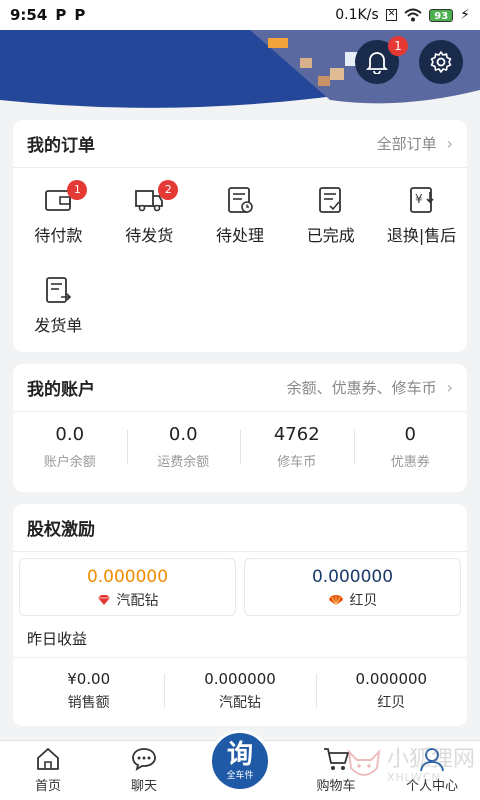 This screenshot has width=480, height=800. I want to click on order-label: 待发货, so click(149, 235).